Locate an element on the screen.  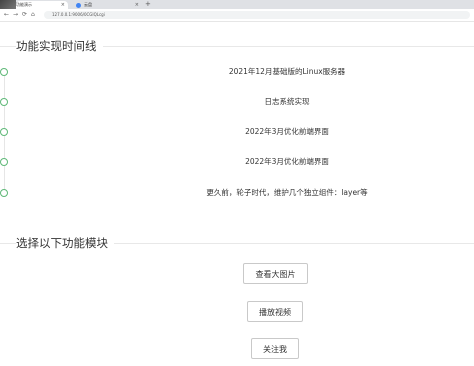
profile-avatar is located at coordinates (8, 4).